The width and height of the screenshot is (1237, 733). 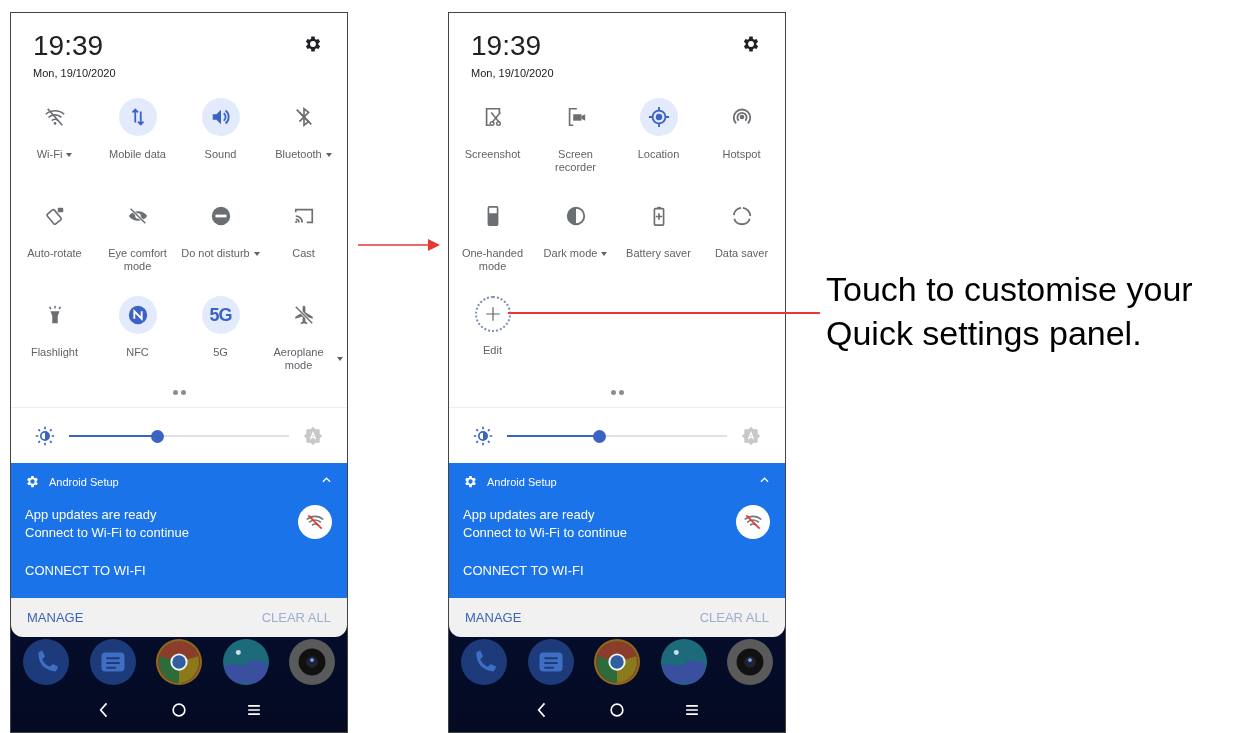 I want to click on quick-setting-tile: Do not disturb, so click(x=220, y=246).